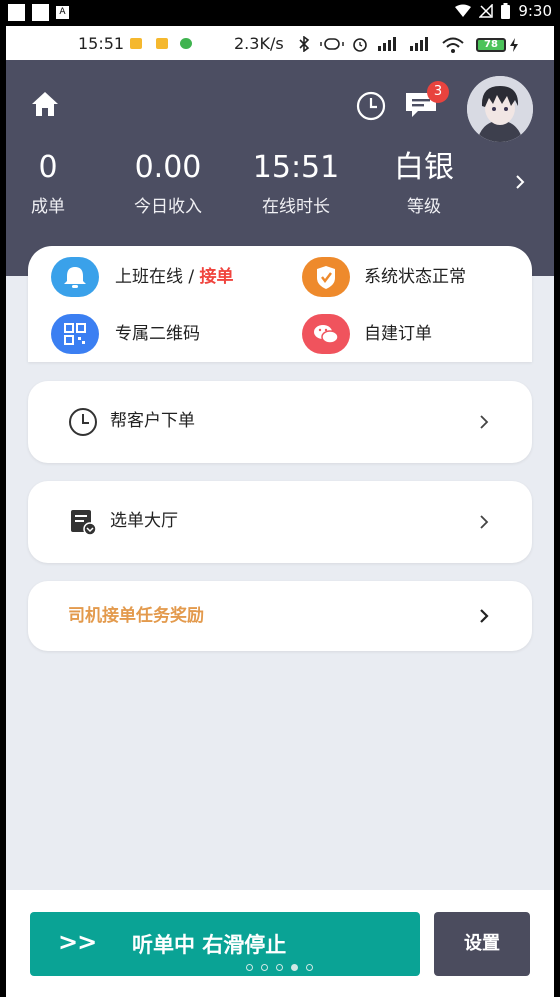  I want to click on qrcode-icon, so click(75, 334).